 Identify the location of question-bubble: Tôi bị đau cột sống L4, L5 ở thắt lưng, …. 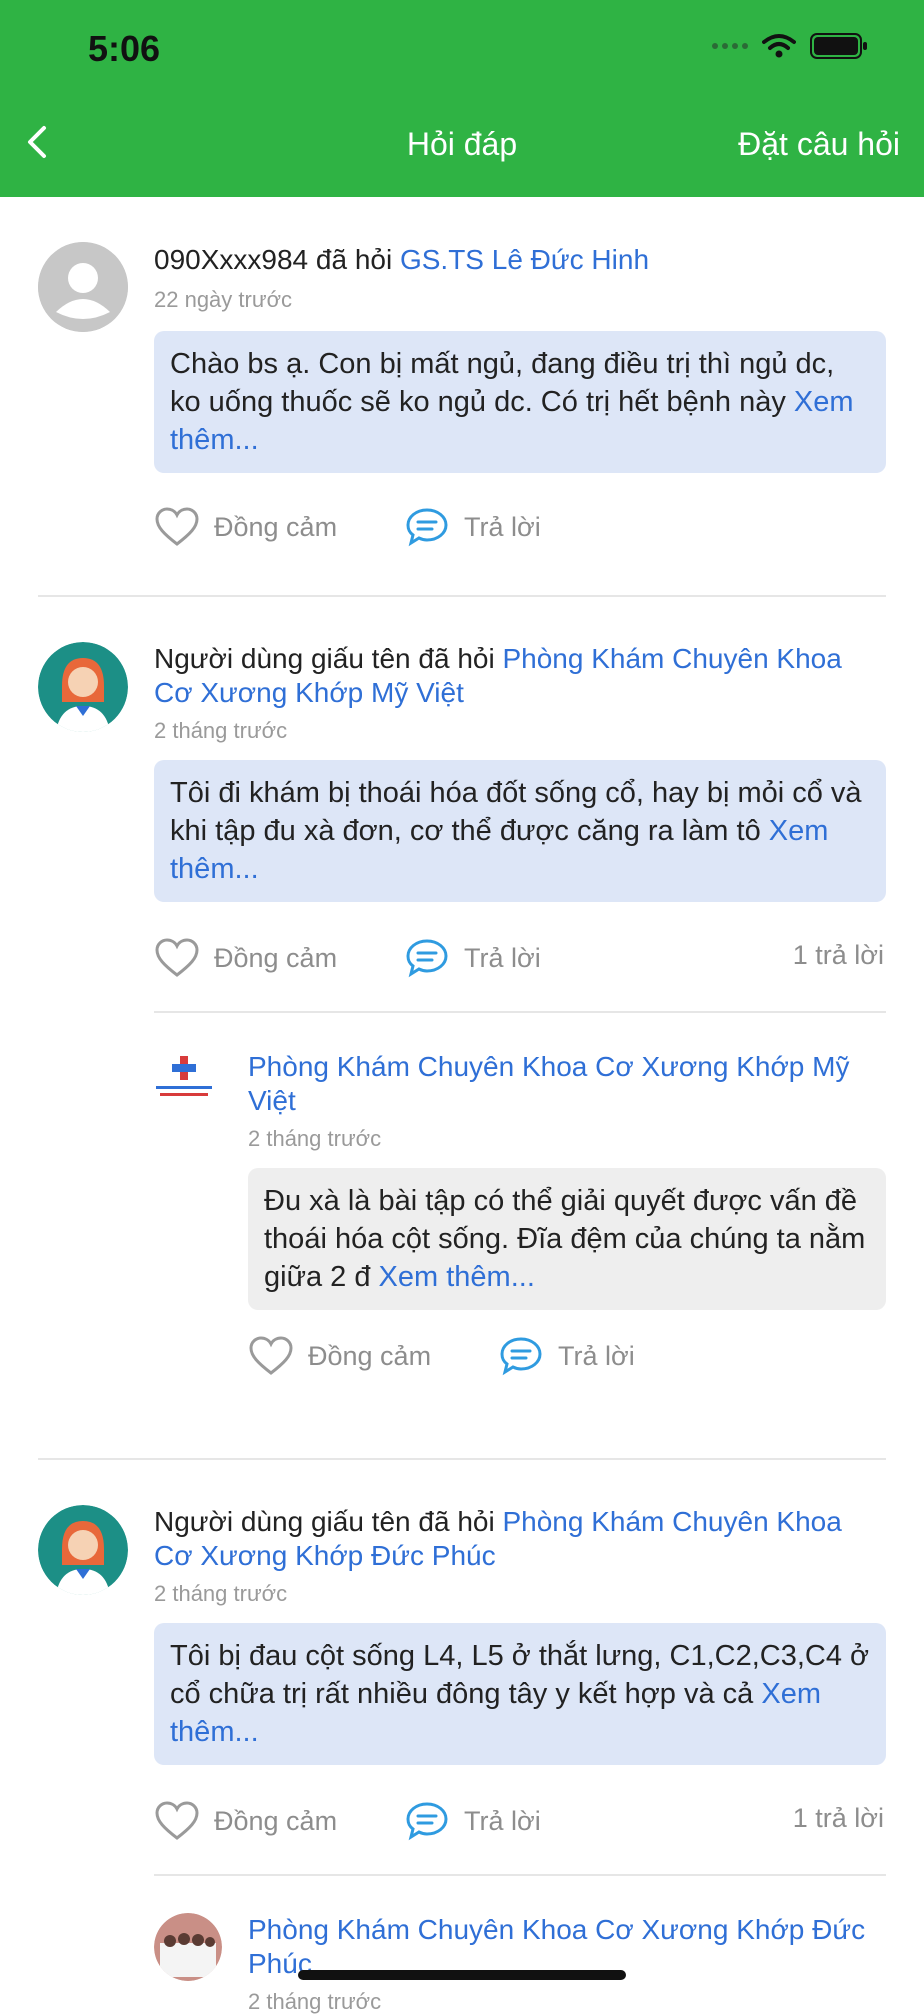
(520, 1694).